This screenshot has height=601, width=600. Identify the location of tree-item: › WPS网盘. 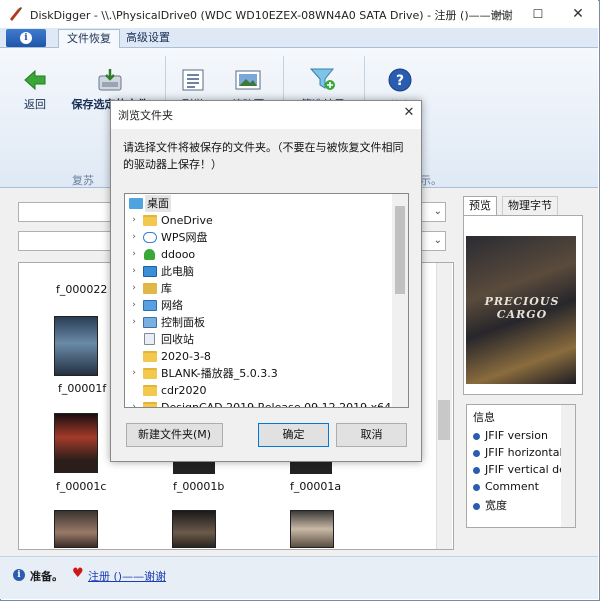
(259, 237).